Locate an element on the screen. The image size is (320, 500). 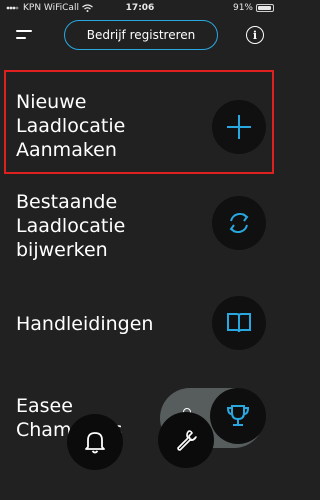
menu-line-bottom is located at coordinates (21, 38).